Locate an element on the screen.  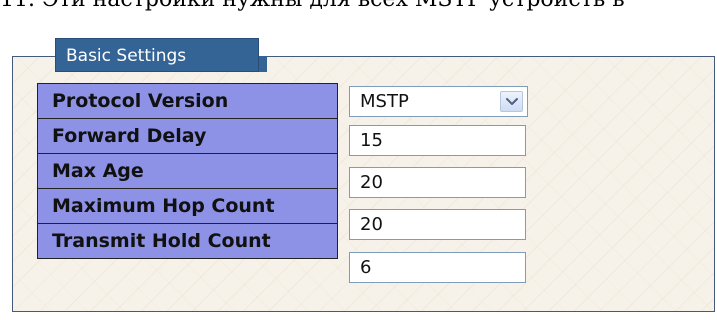
forward-delay-row: Forward Delay is located at coordinates (187, 136).